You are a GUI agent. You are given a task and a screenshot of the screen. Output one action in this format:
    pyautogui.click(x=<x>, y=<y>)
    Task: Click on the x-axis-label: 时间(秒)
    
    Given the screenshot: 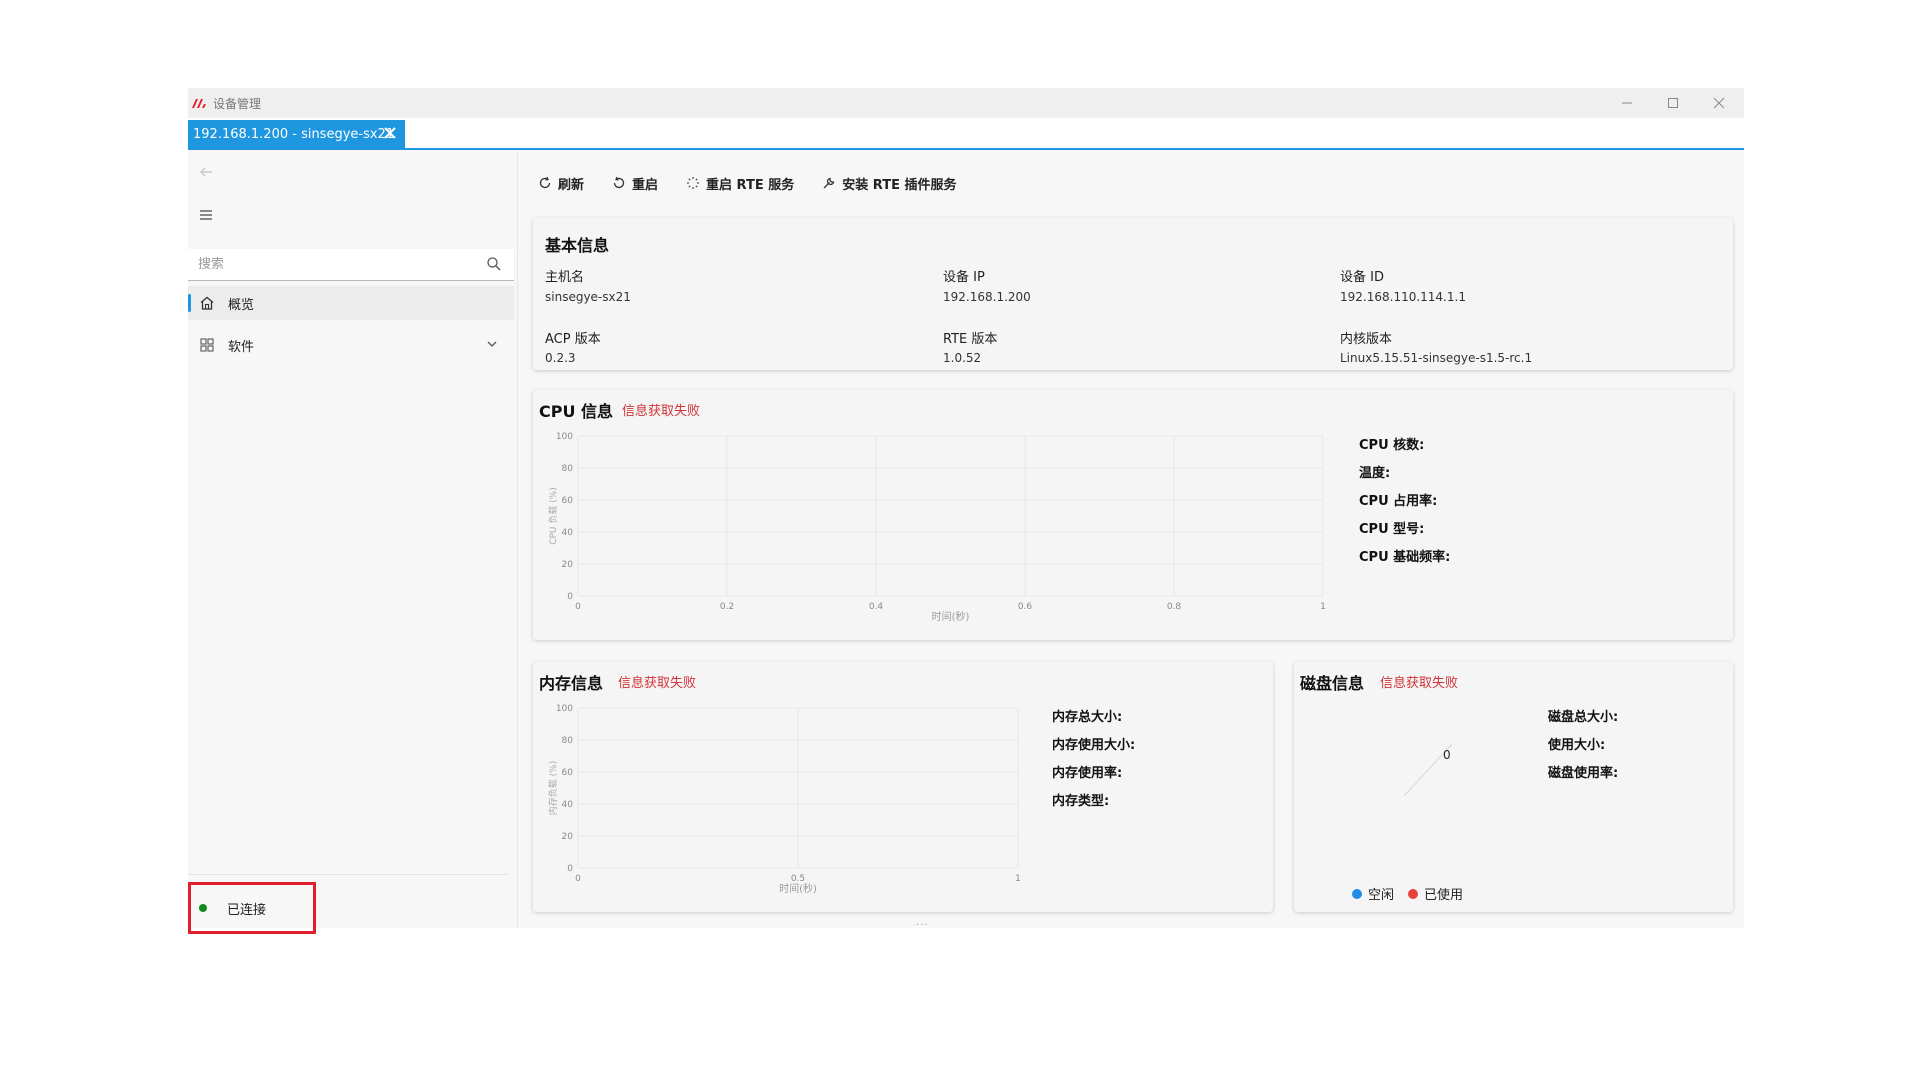 What is the action you would take?
    pyautogui.click(x=951, y=616)
    